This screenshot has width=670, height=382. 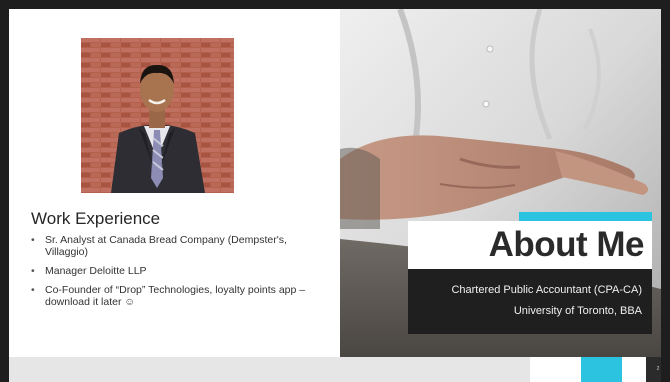 What do you see at coordinates (181, 271) in the screenshot?
I see `list-item: Manager Deloitte LLP` at bounding box center [181, 271].